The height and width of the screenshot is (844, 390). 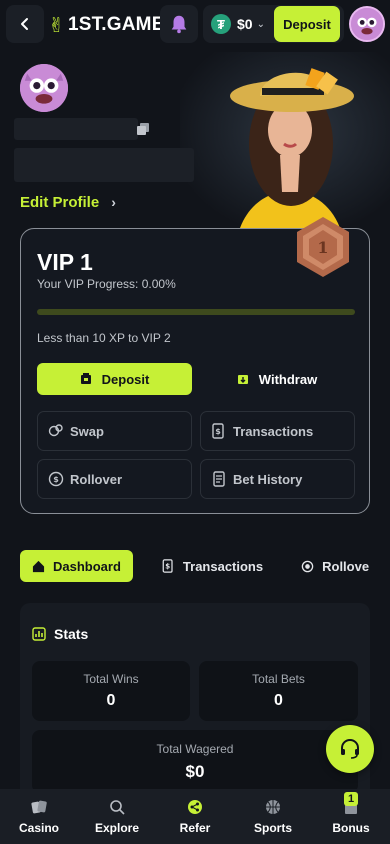 I want to click on home-icon, so click(x=38, y=566).